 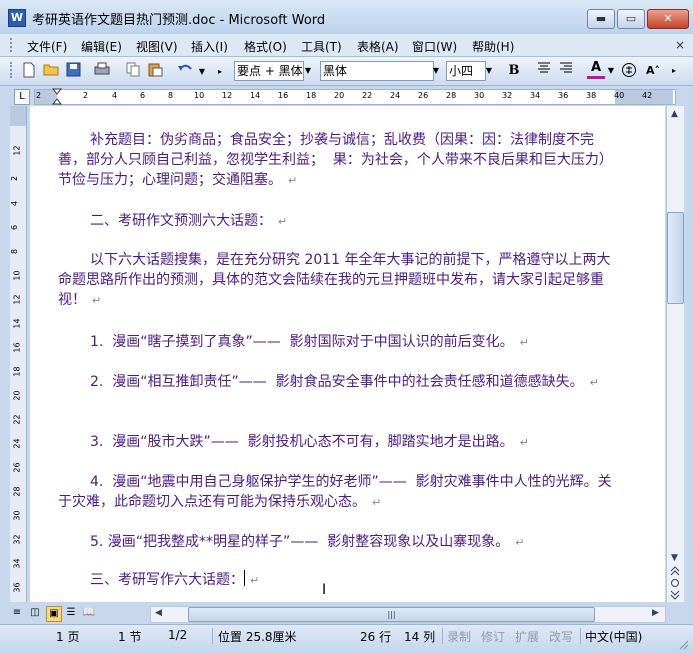 I want to click on paragraph-text: 1. 漫画“瞎子摸到了真象”—— 影射国际对于中国认识的前后变化。, so click(x=302, y=342).